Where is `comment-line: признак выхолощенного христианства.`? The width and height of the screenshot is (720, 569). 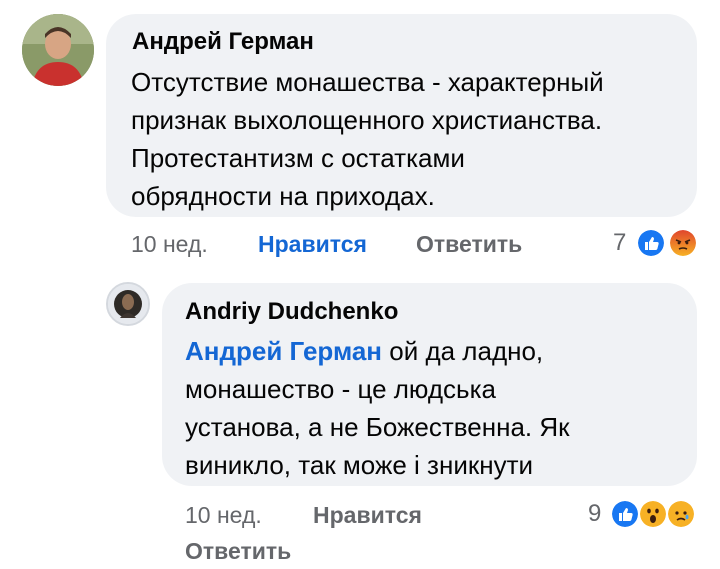 comment-line: признак выхолощенного христианства. is located at coordinates (367, 120).